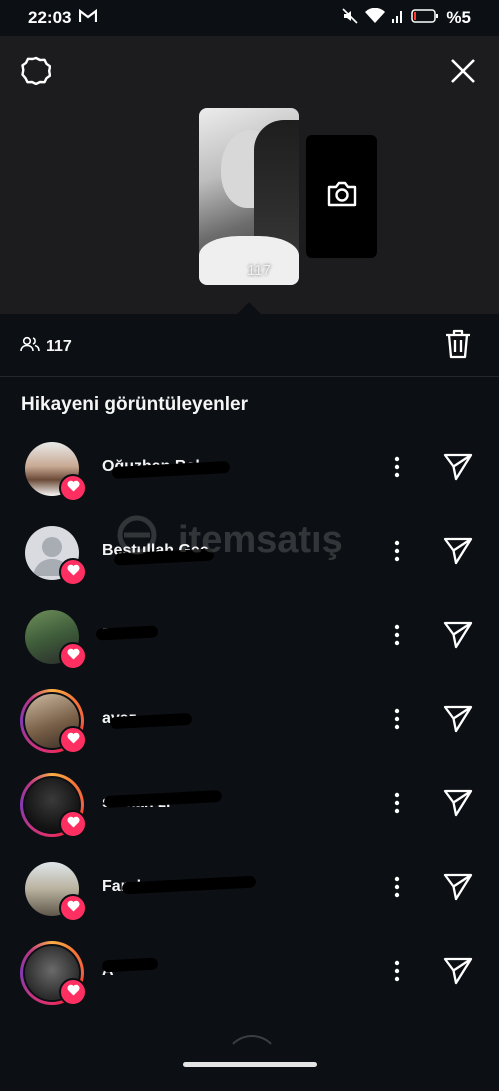  I want to click on viewers-bar: 117, so click(249, 345).